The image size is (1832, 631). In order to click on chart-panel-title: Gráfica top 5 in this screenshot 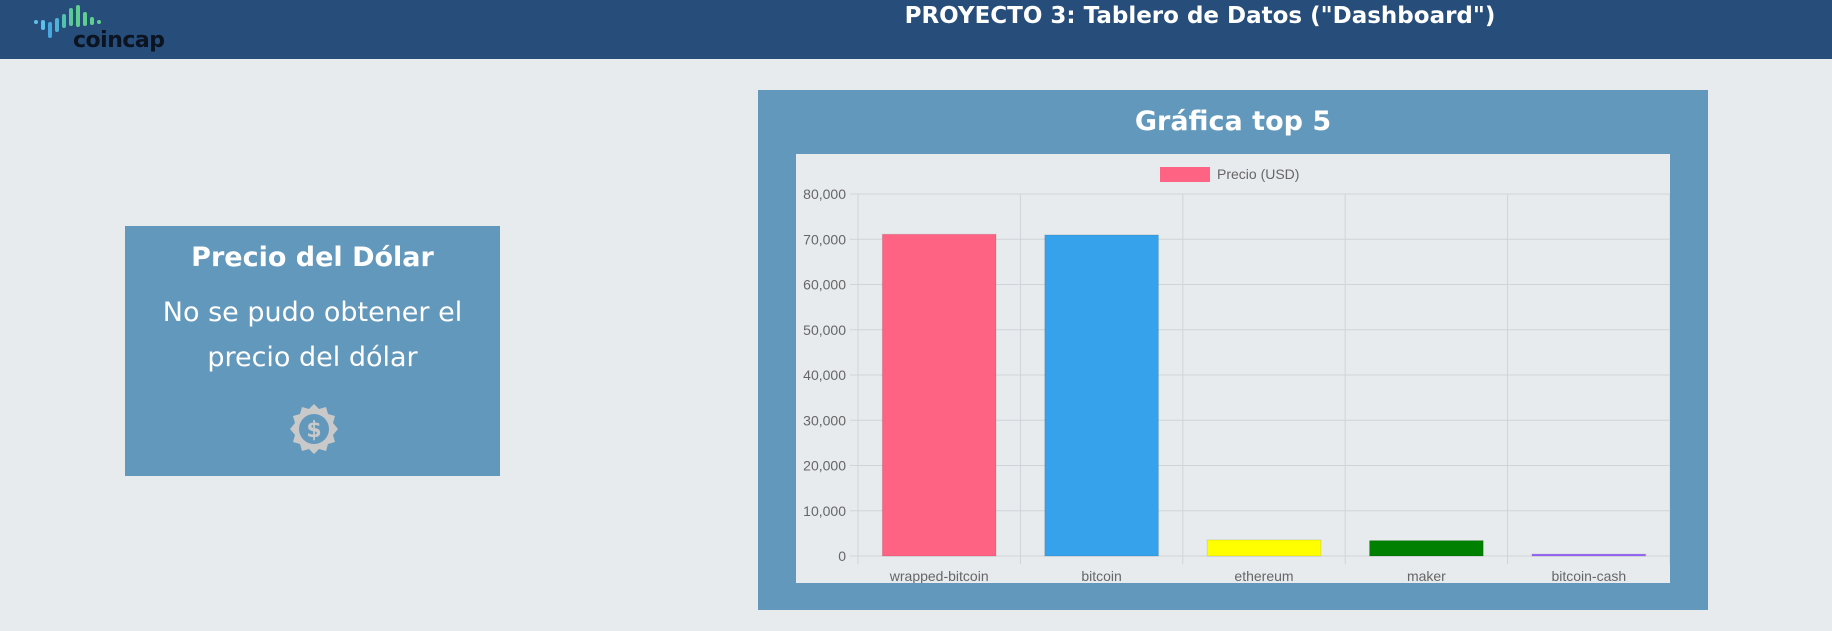, I will do `click(1233, 121)`.